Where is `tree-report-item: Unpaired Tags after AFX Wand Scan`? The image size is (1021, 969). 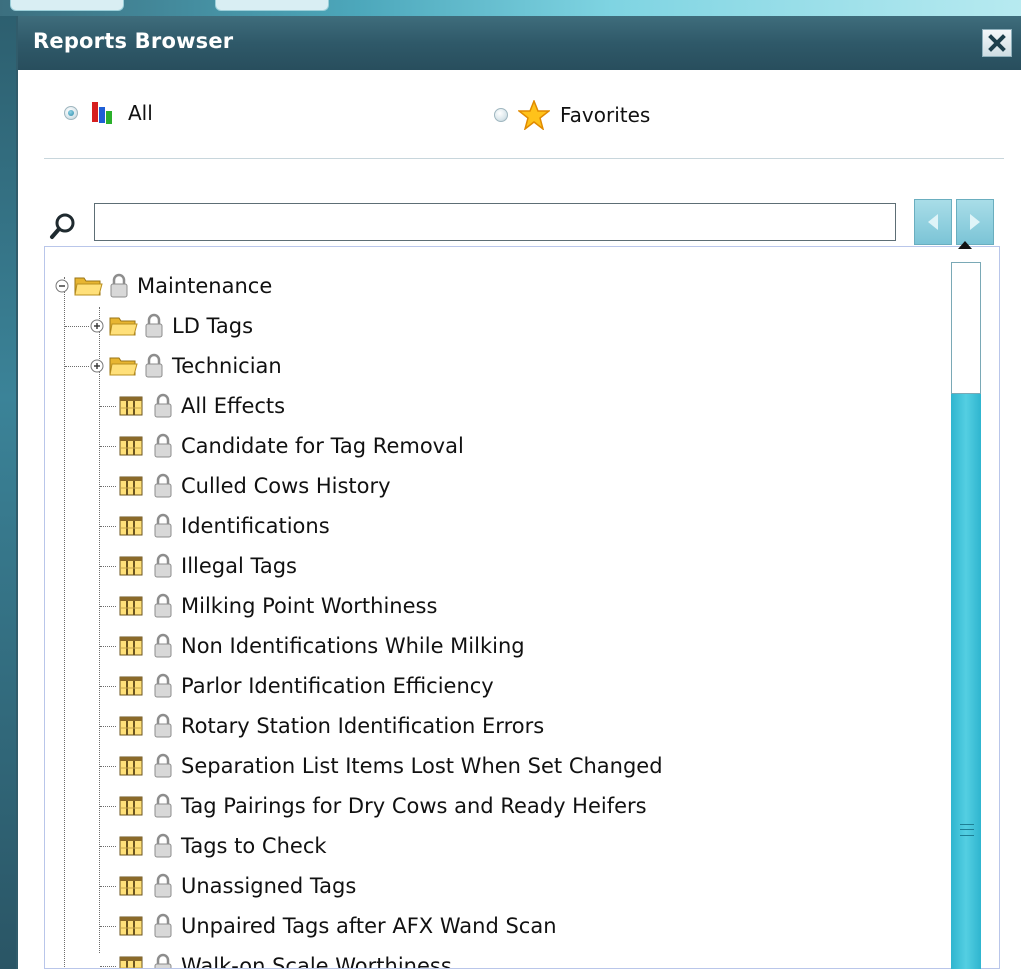 tree-report-item: Unpaired Tags after AFX Wand Scan is located at coordinates (337, 926).